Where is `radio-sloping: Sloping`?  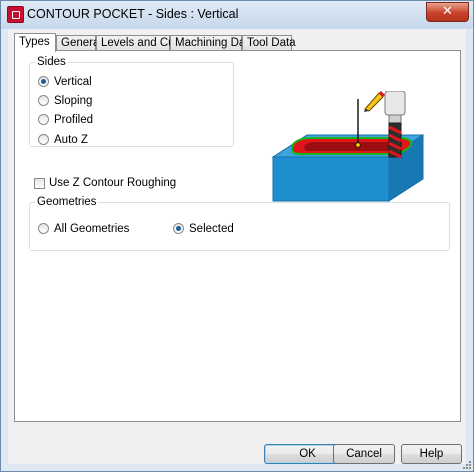 radio-sloping: Sloping is located at coordinates (65, 100).